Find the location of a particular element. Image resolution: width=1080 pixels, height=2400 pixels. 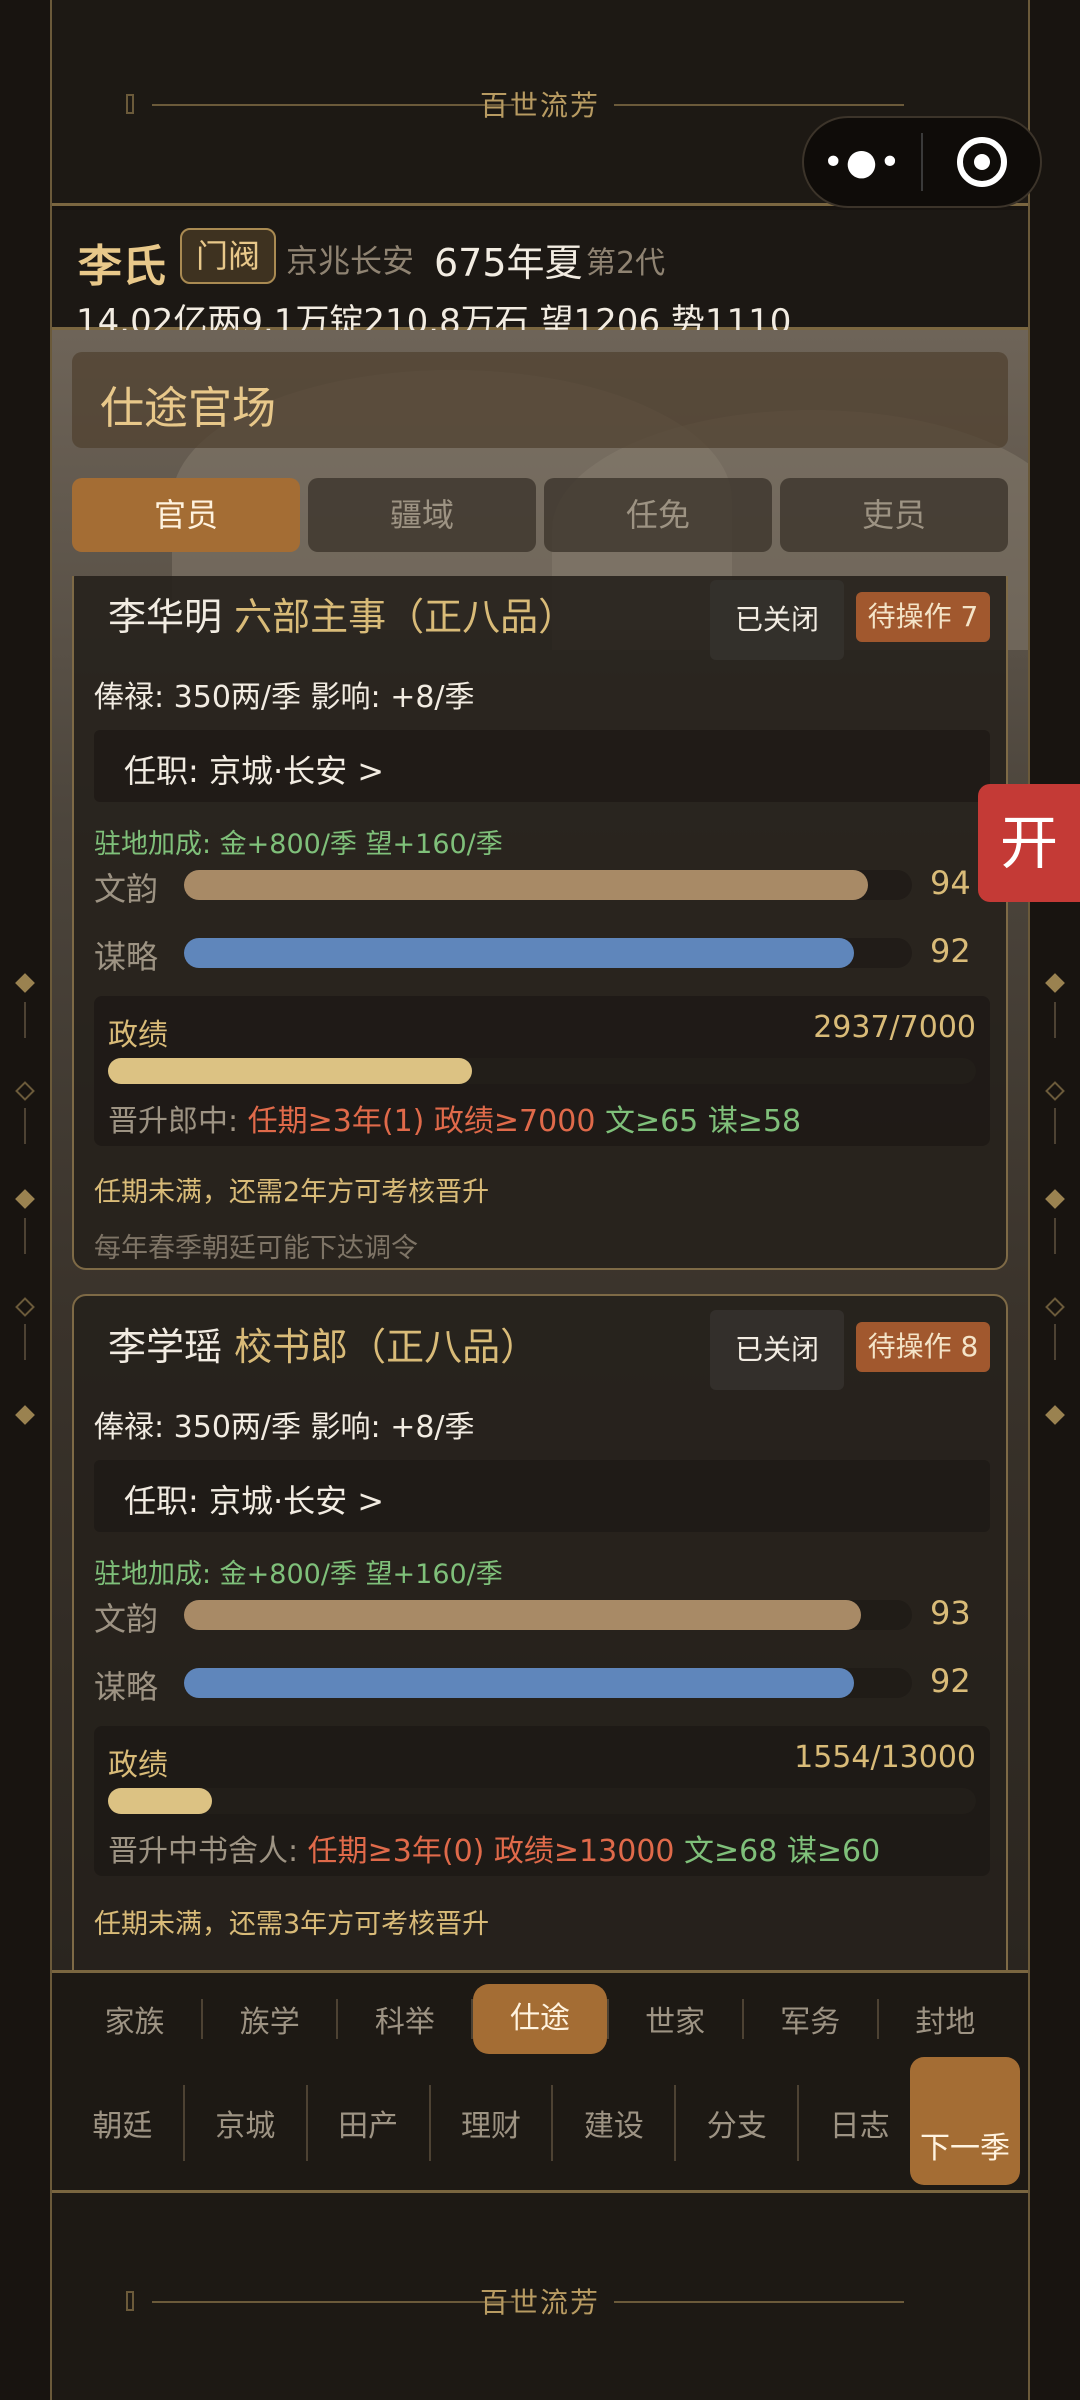

nav-noble-houses: 世家 is located at coordinates (675, 2019).